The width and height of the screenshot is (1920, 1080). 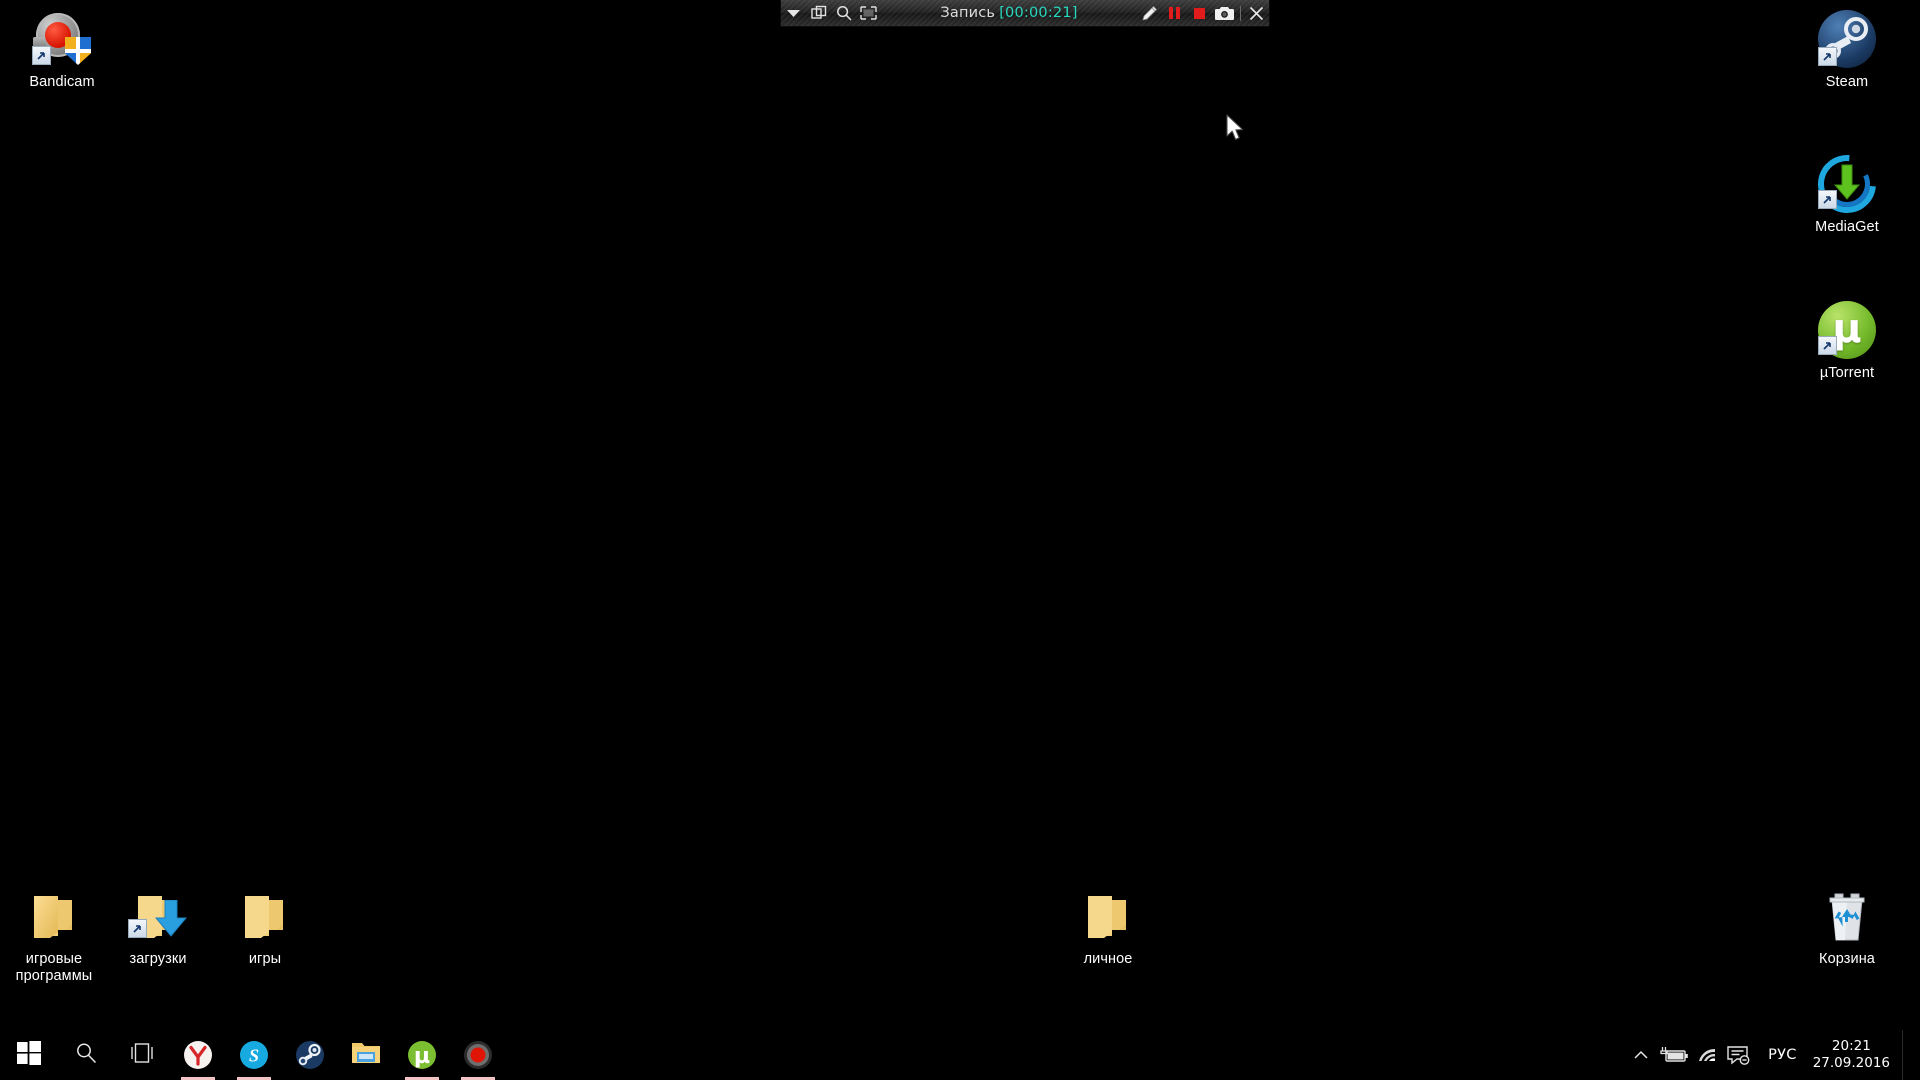 What do you see at coordinates (54, 967) in the screenshot?
I see `desktop-icon-label: игровые программы` at bounding box center [54, 967].